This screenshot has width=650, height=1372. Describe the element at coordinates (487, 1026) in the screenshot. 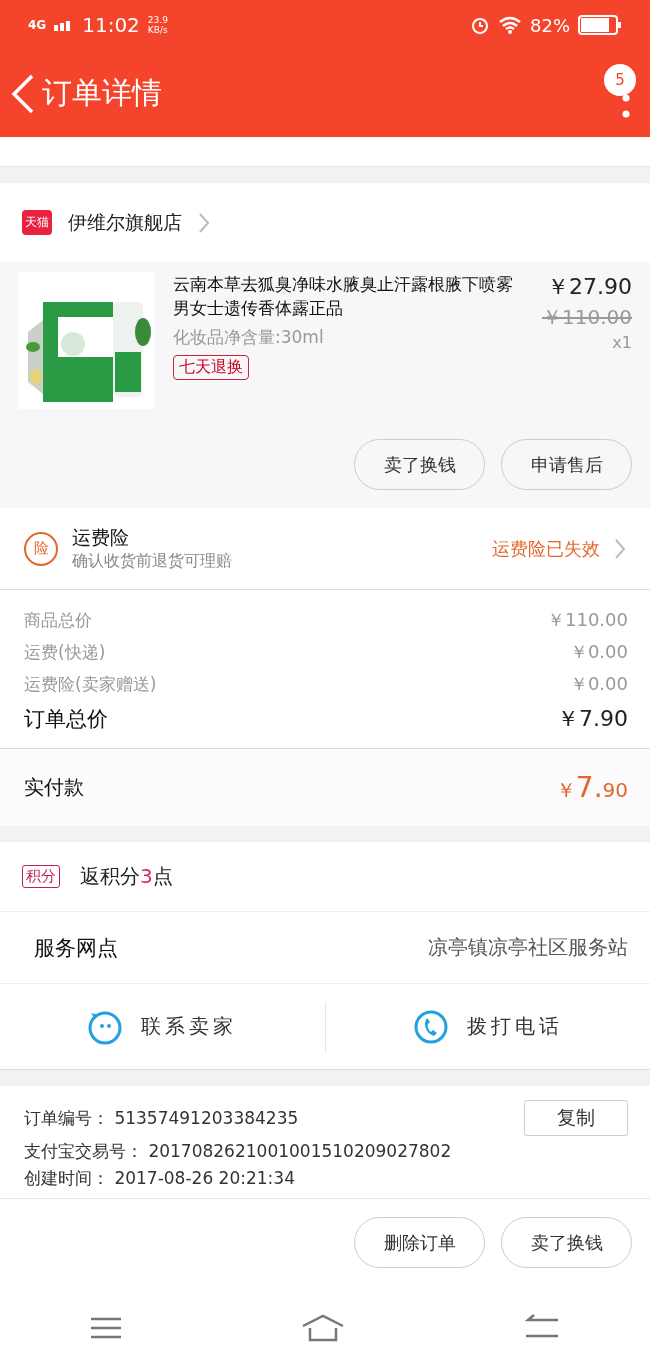

I see `contact-button: 拨打电话` at that location.